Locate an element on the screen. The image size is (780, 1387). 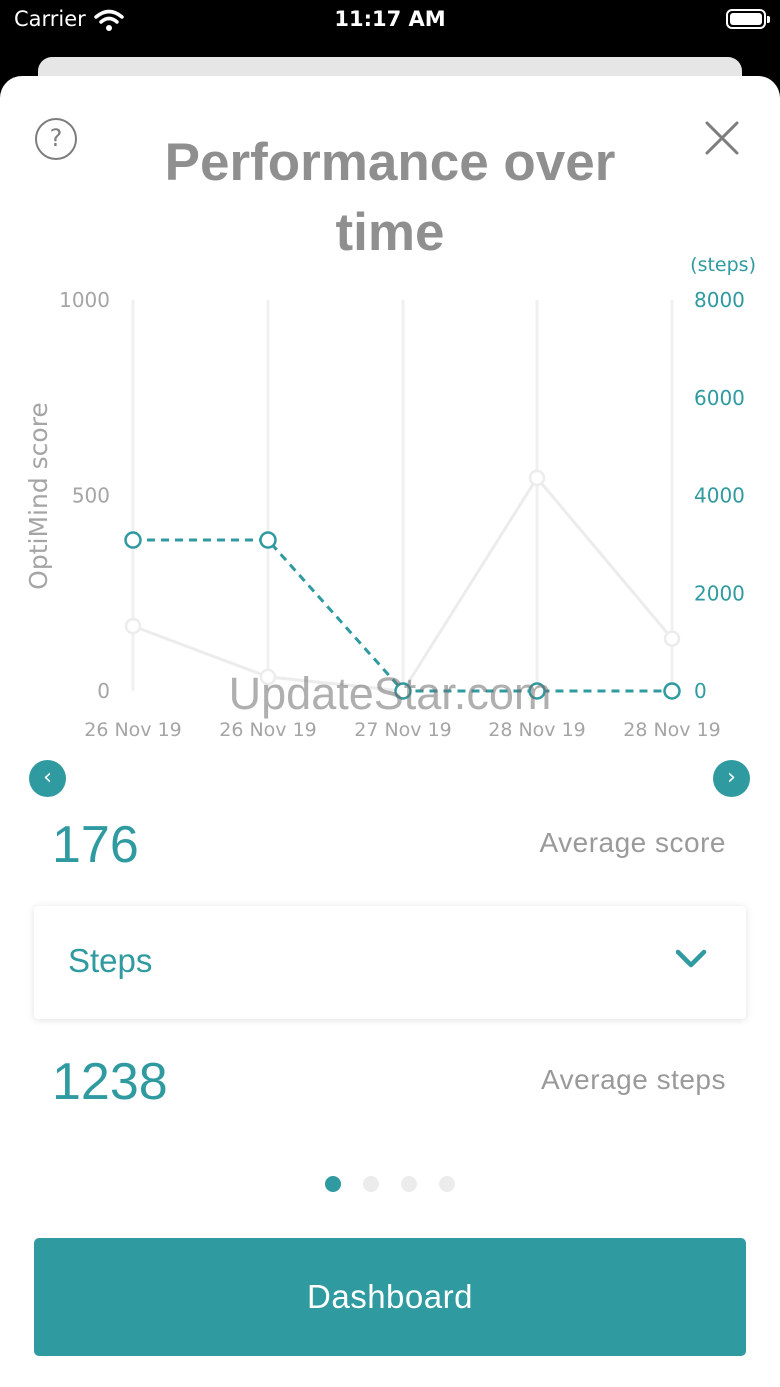
chevron-down-icon is located at coordinates (691, 958).